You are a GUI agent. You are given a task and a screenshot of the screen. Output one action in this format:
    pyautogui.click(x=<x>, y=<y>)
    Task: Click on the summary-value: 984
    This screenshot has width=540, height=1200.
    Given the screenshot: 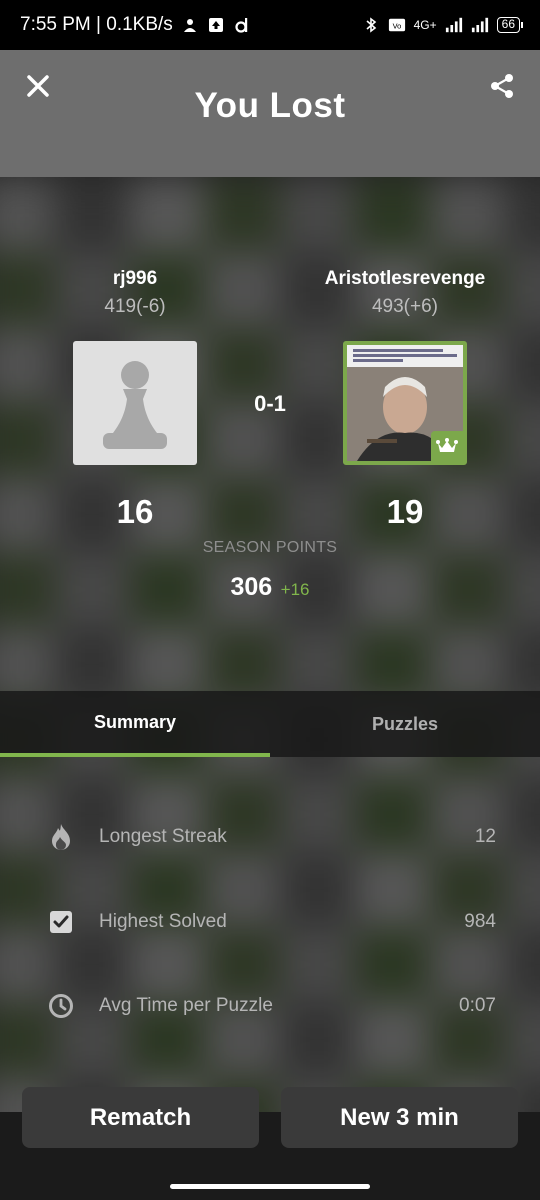 What is the action you would take?
    pyautogui.click(x=480, y=921)
    